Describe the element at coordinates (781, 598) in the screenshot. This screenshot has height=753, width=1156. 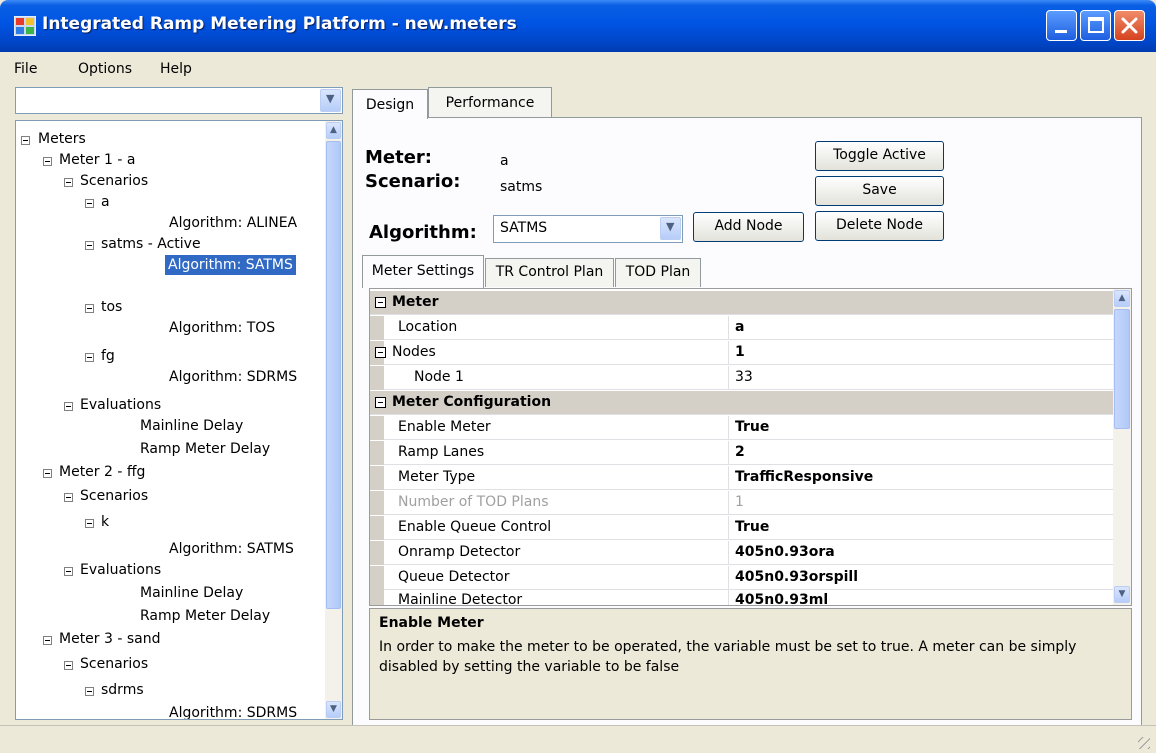
I see `property-value: 405n0.93ml` at that location.